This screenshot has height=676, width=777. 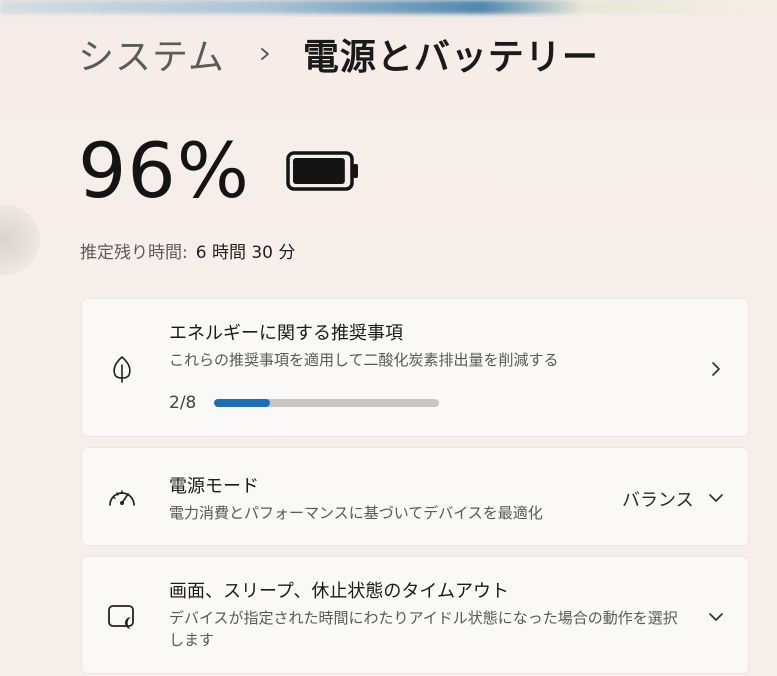 I want to click on remaining-time-label: 推定残り時間:, so click(x=134, y=253).